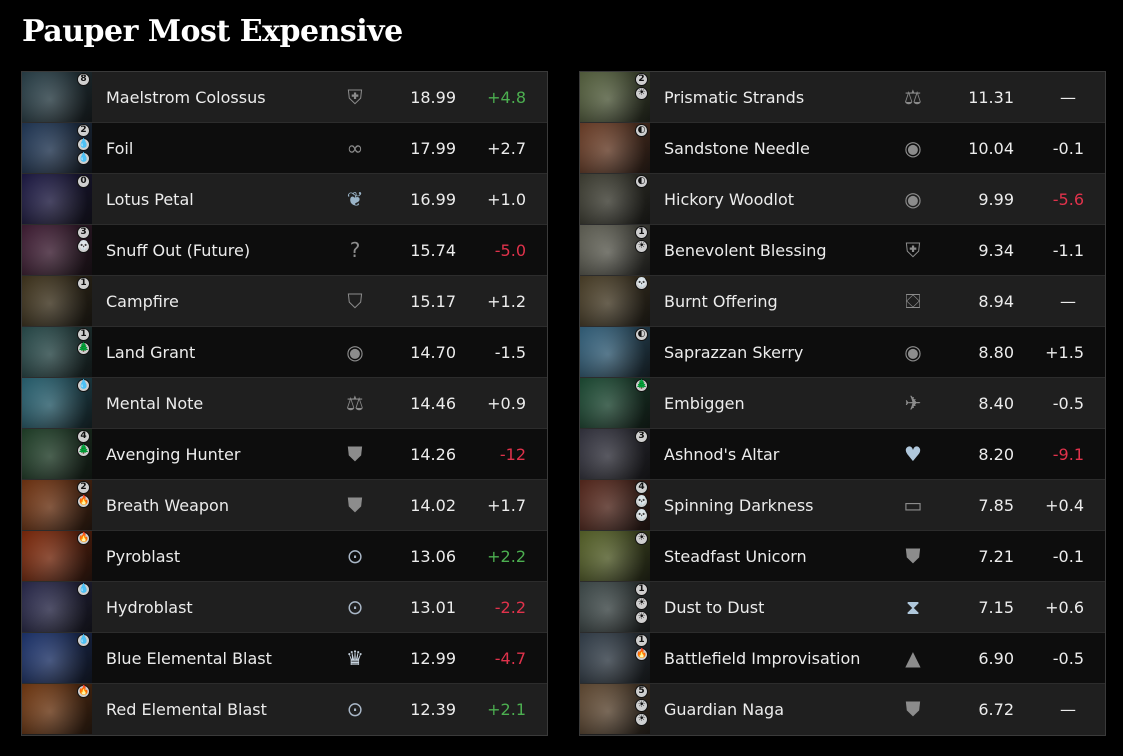 This screenshot has width=1123, height=756. I want to click on card-name-link: Prismatic Strands, so click(734, 97).